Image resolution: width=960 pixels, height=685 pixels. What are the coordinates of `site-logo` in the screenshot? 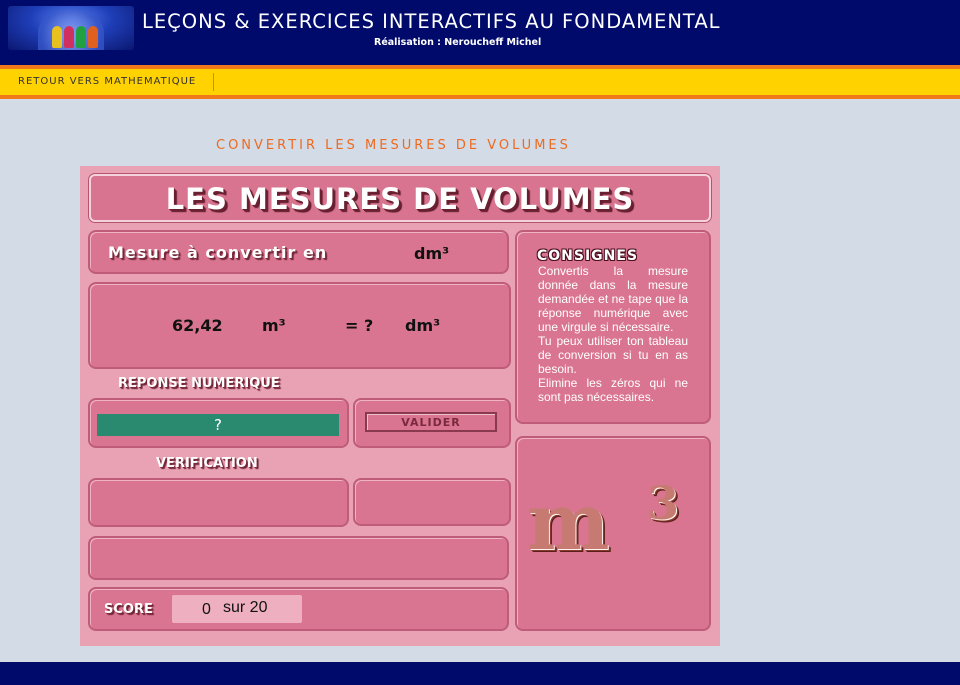 It's located at (71, 28).